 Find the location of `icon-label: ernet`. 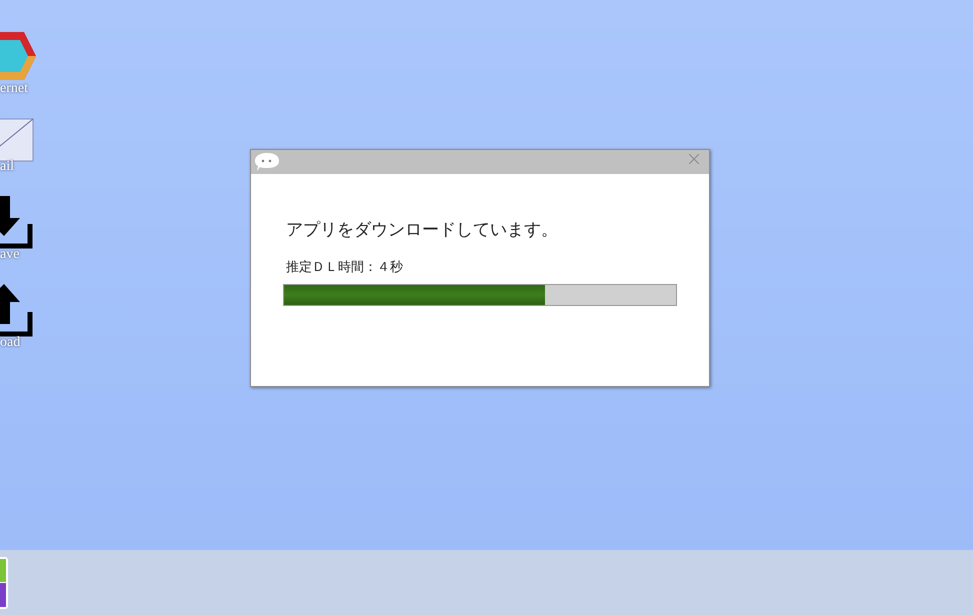

icon-label: ernet is located at coordinates (14, 89).